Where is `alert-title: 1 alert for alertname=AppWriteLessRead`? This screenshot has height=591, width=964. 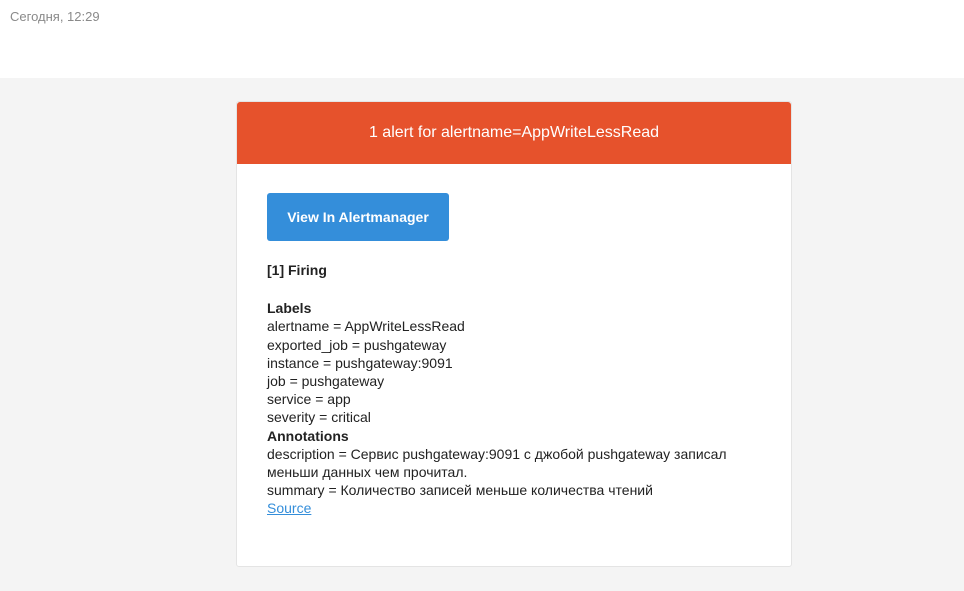
alert-title: 1 alert for alertname=AppWriteLessRead is located at coordinates (514, 132).